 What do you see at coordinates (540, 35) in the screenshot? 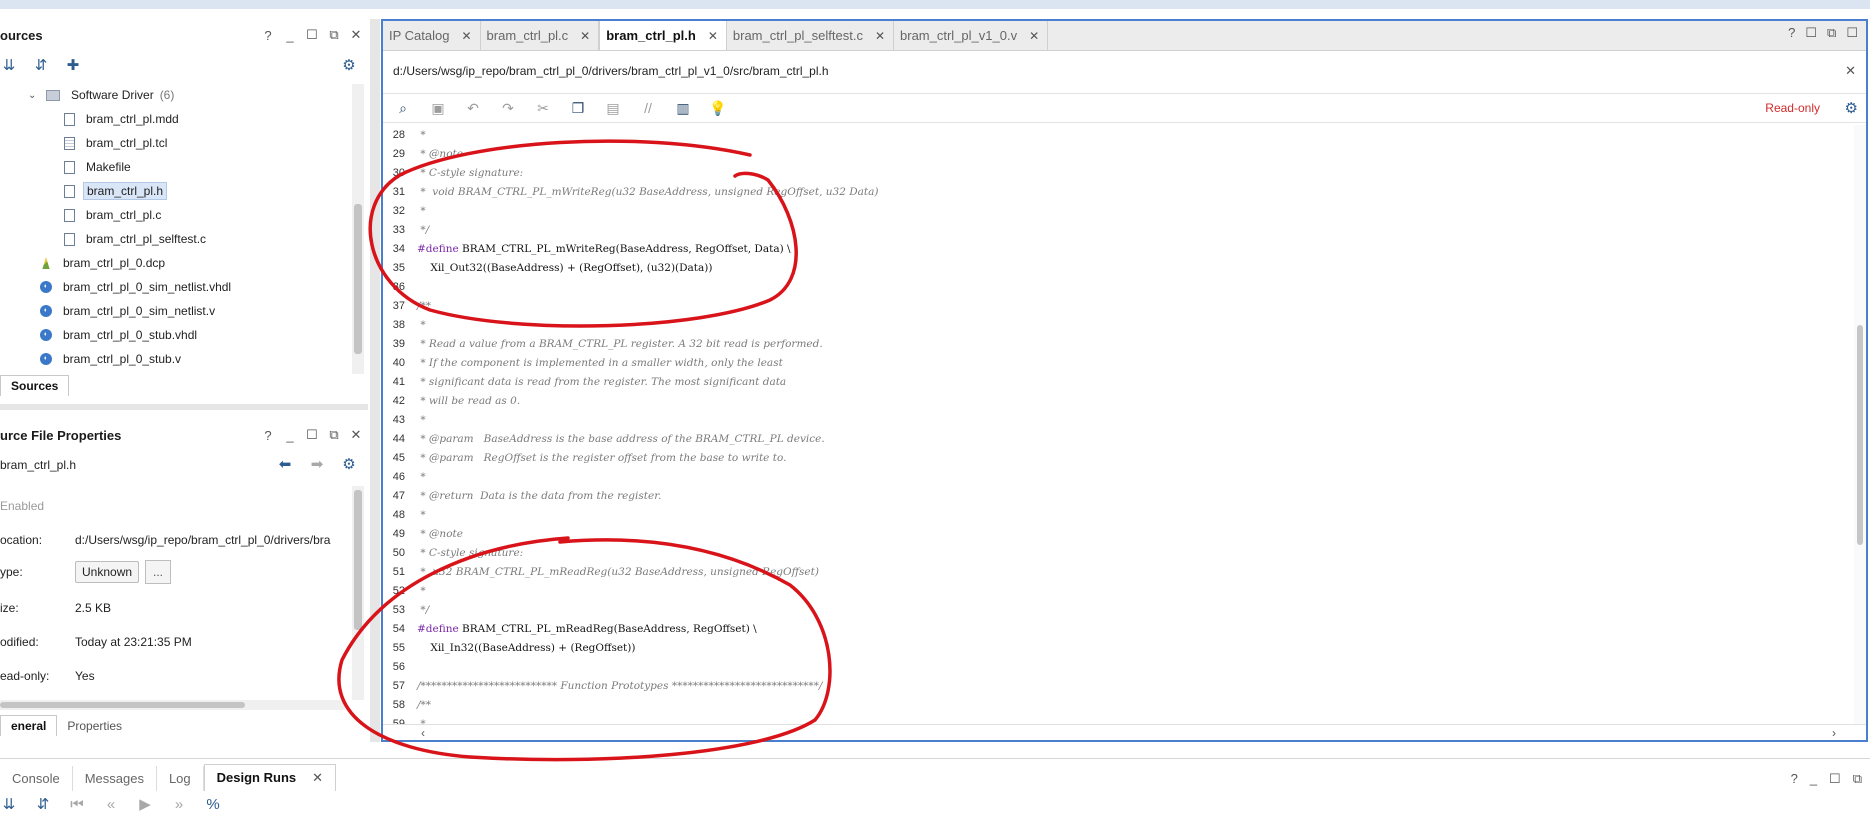
I see `tab-bram-ctrl-pl-c: bram_ctrl_pl.c ✕` at bounding box center [540, 35].